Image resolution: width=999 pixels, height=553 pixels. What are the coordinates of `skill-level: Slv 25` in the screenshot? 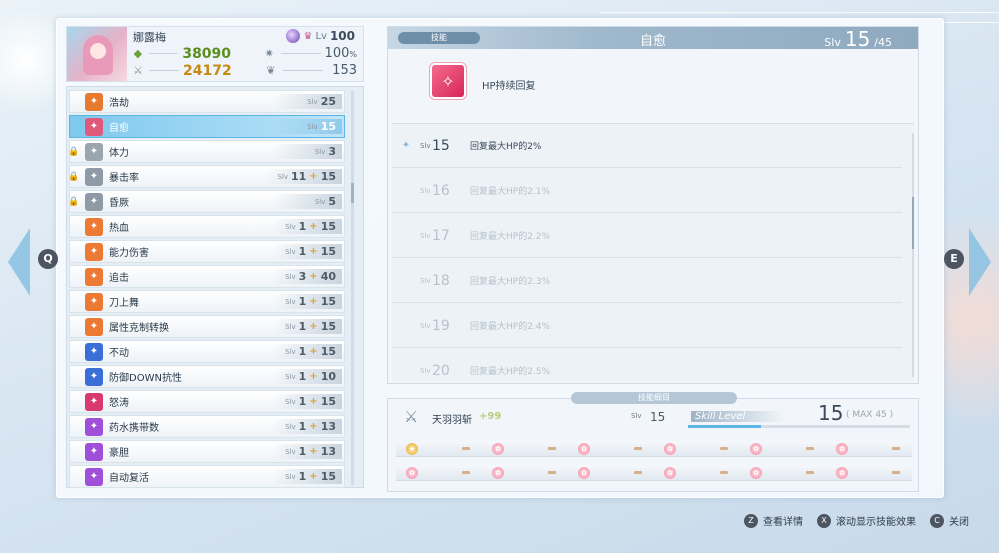 It's located at (307, 101).